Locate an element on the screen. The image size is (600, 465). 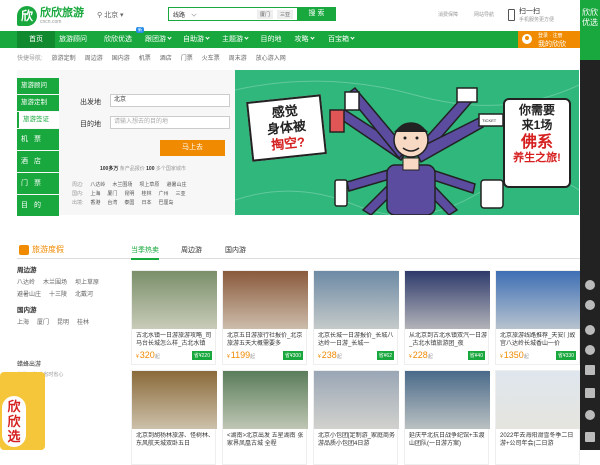
nav-guide: 攻略 is located at coordinates (304, 39).